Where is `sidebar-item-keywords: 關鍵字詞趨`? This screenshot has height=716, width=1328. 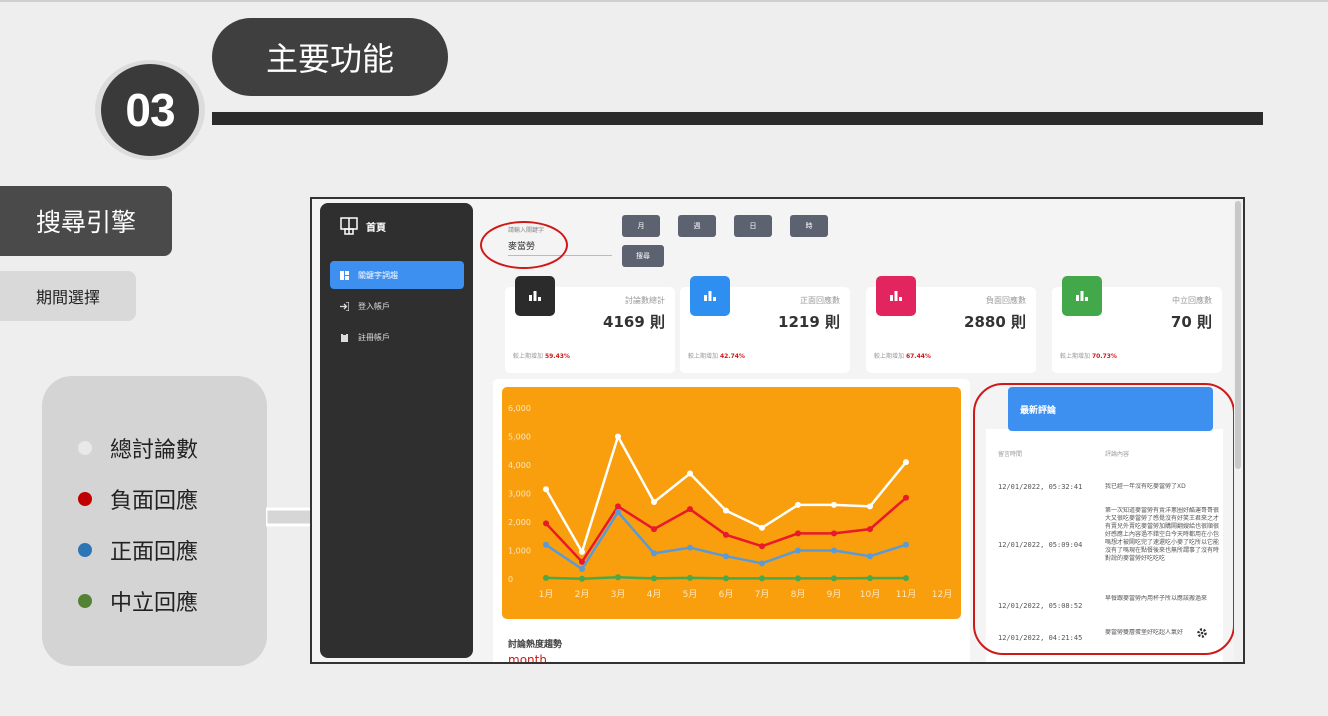 sidebar-item-keywords: 關鍵字詞趨 is located at coordinates (397, 275).